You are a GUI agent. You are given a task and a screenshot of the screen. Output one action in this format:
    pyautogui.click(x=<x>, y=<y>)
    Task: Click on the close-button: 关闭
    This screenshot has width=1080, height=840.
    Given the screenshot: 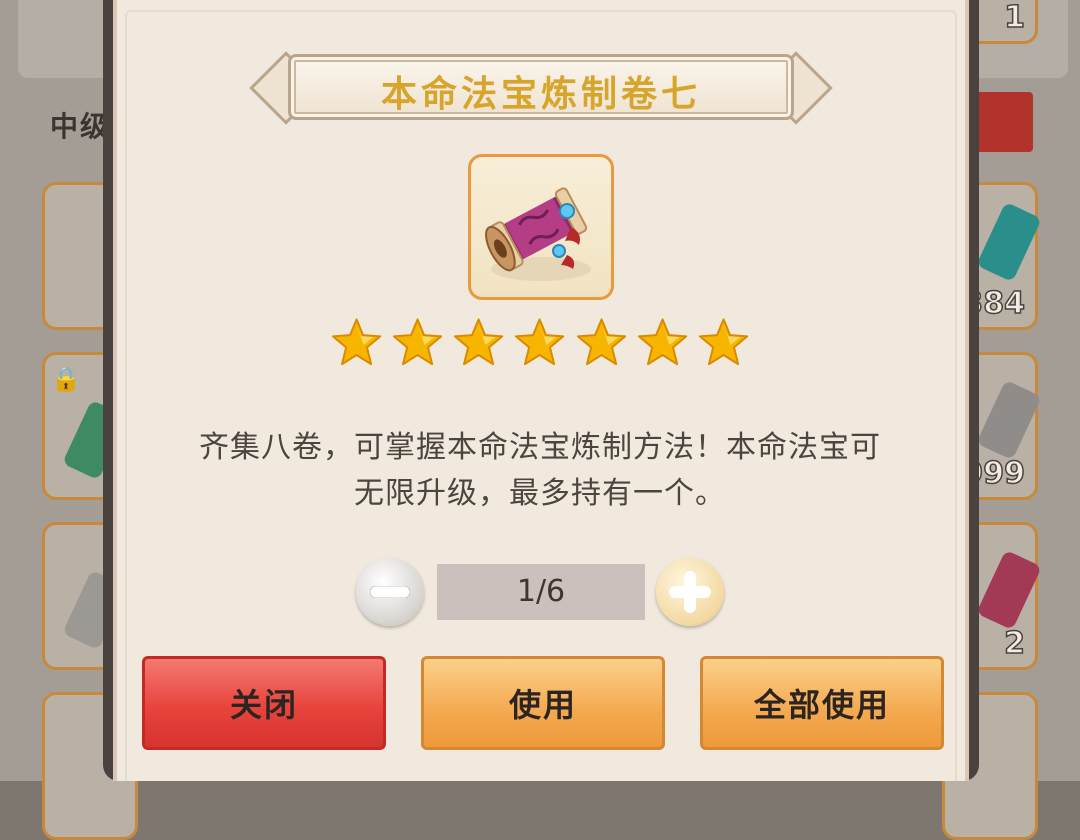 What is the action you would take?
    pyautogui.click(x=264, y=703)
    